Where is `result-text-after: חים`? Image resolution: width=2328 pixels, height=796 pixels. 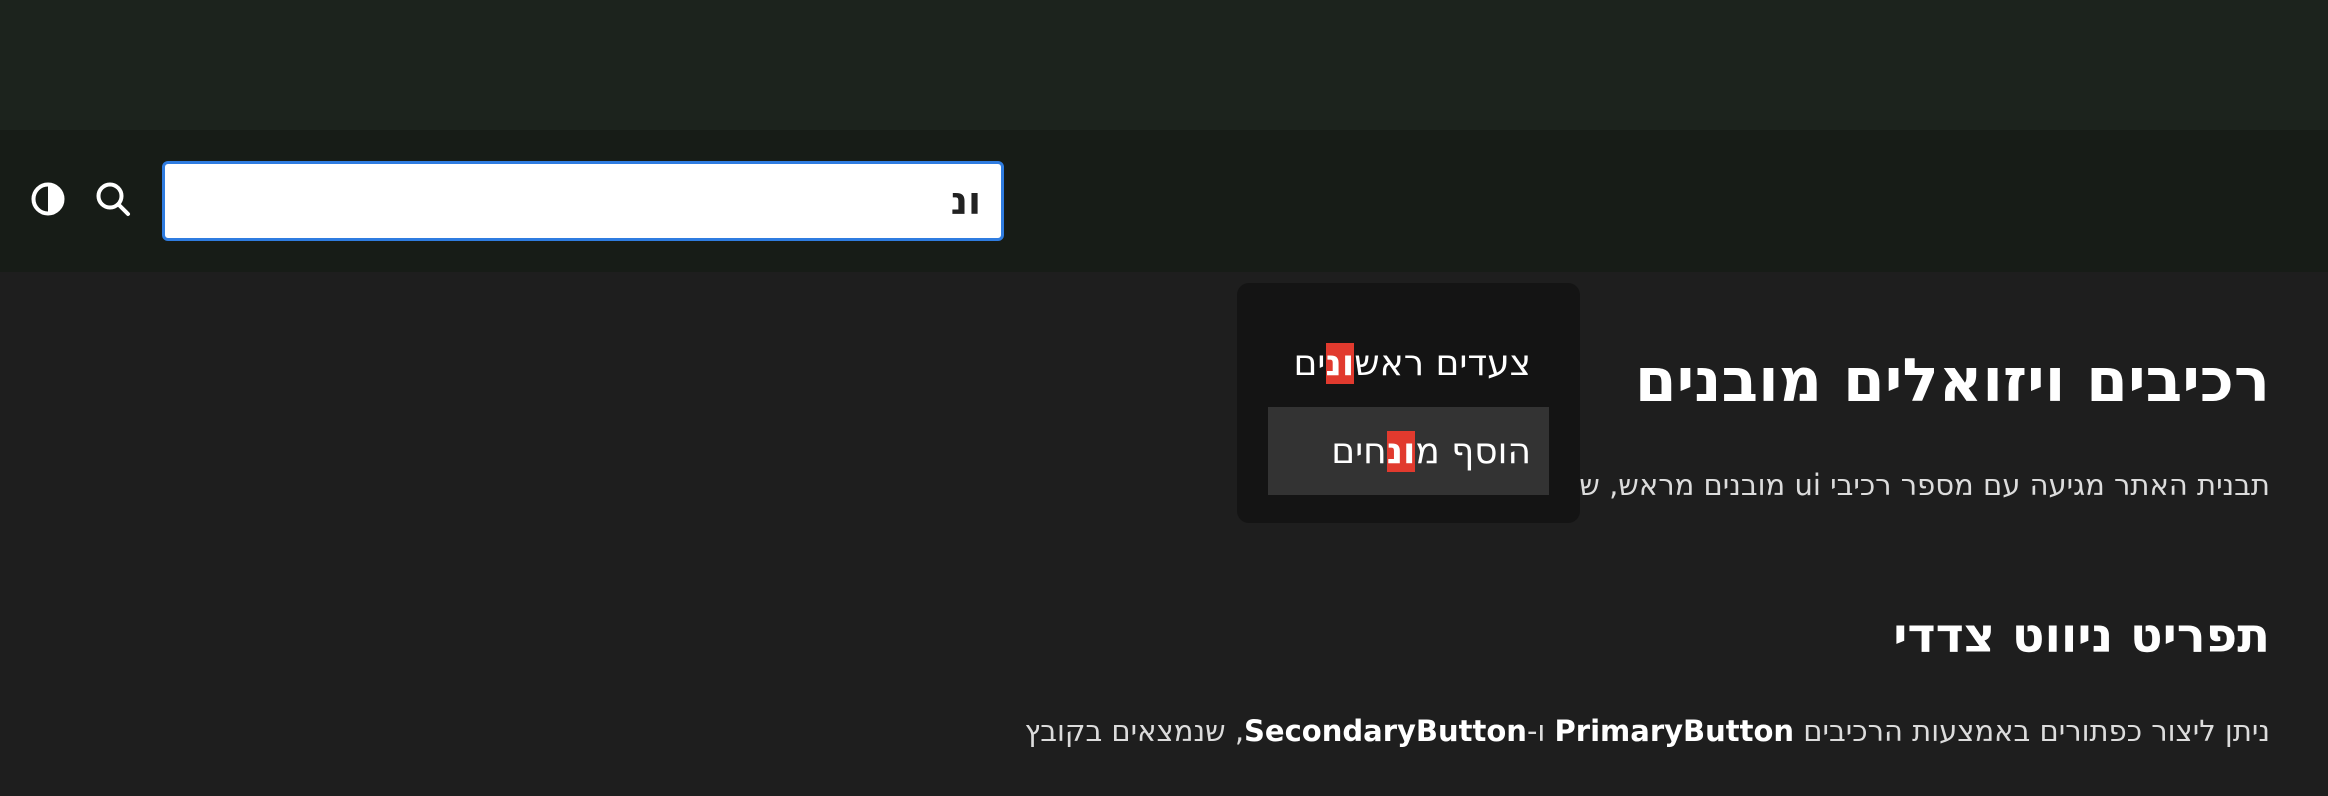
result-text-after: חים is located at coordinates (1359, 451).